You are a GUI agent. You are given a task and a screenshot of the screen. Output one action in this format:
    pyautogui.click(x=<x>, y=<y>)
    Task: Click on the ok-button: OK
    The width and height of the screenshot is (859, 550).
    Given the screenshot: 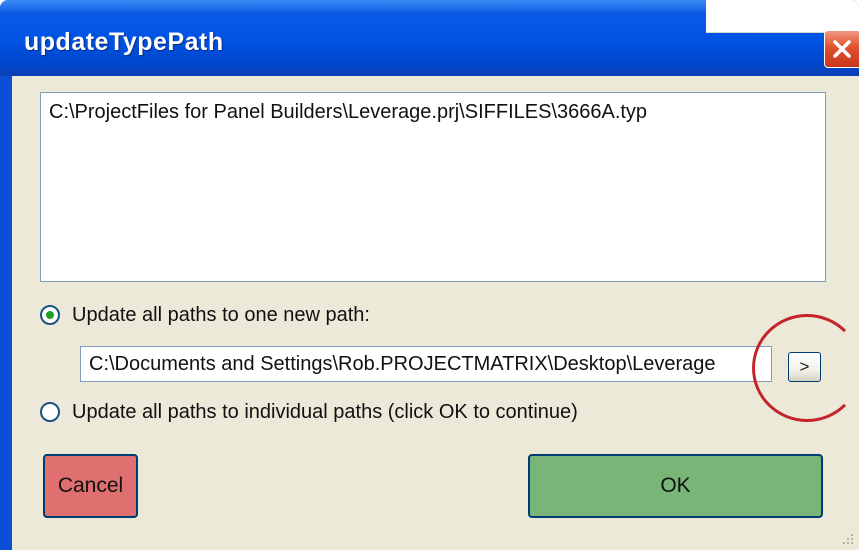 What is the action you would take?
    pyautogui.click(x=675, y=486)
    